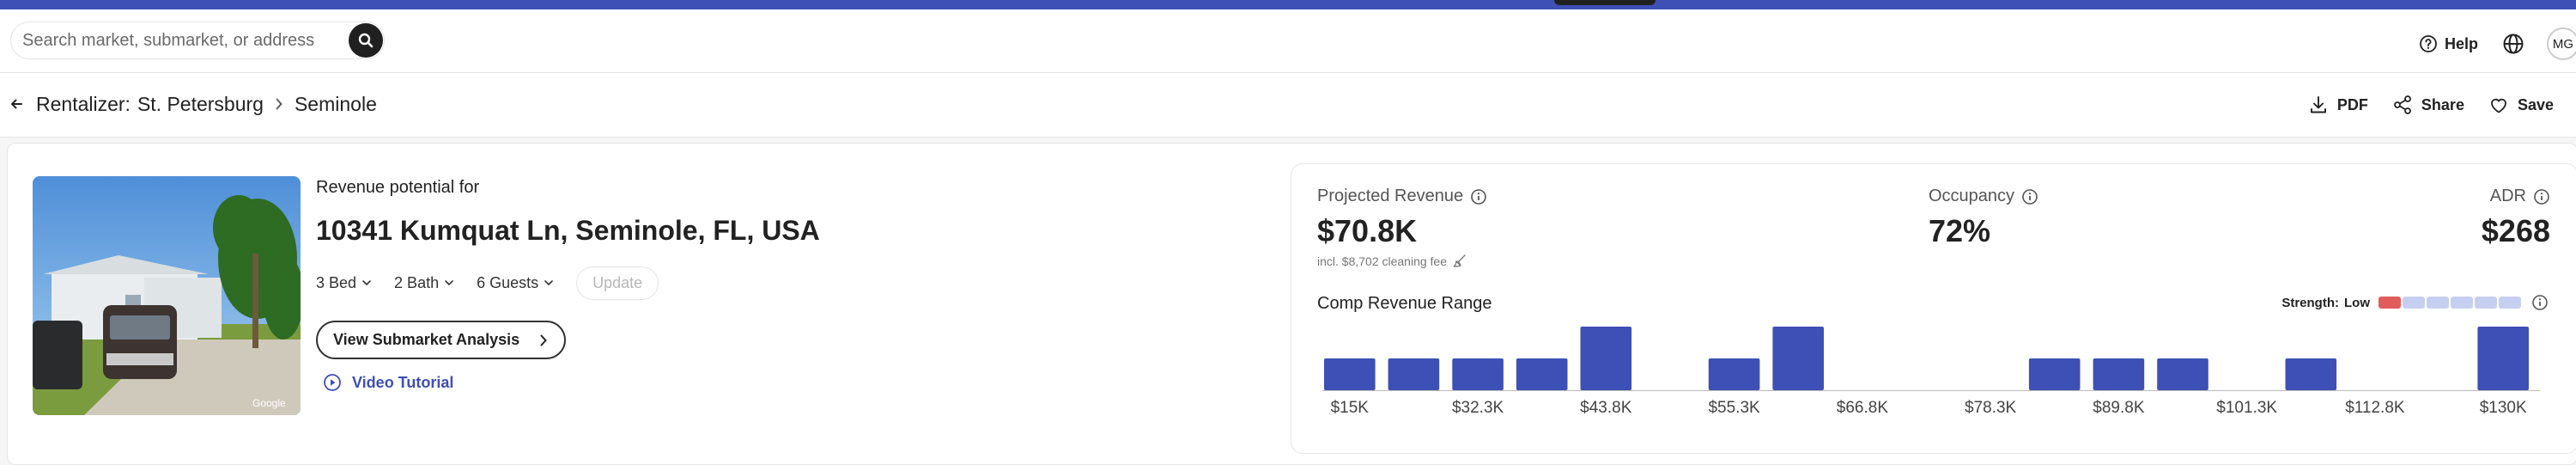  I want to click on baths-value: 2 Bath, so click(417, 282).